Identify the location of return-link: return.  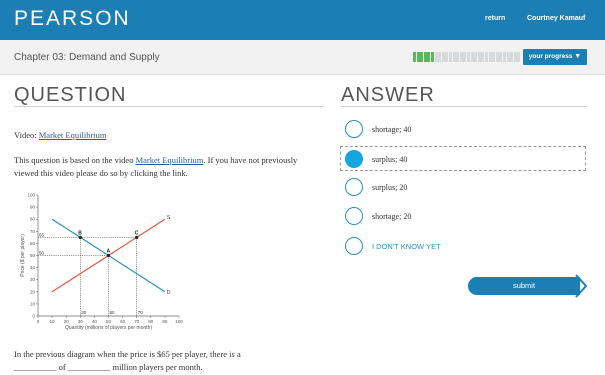
(495, 18).